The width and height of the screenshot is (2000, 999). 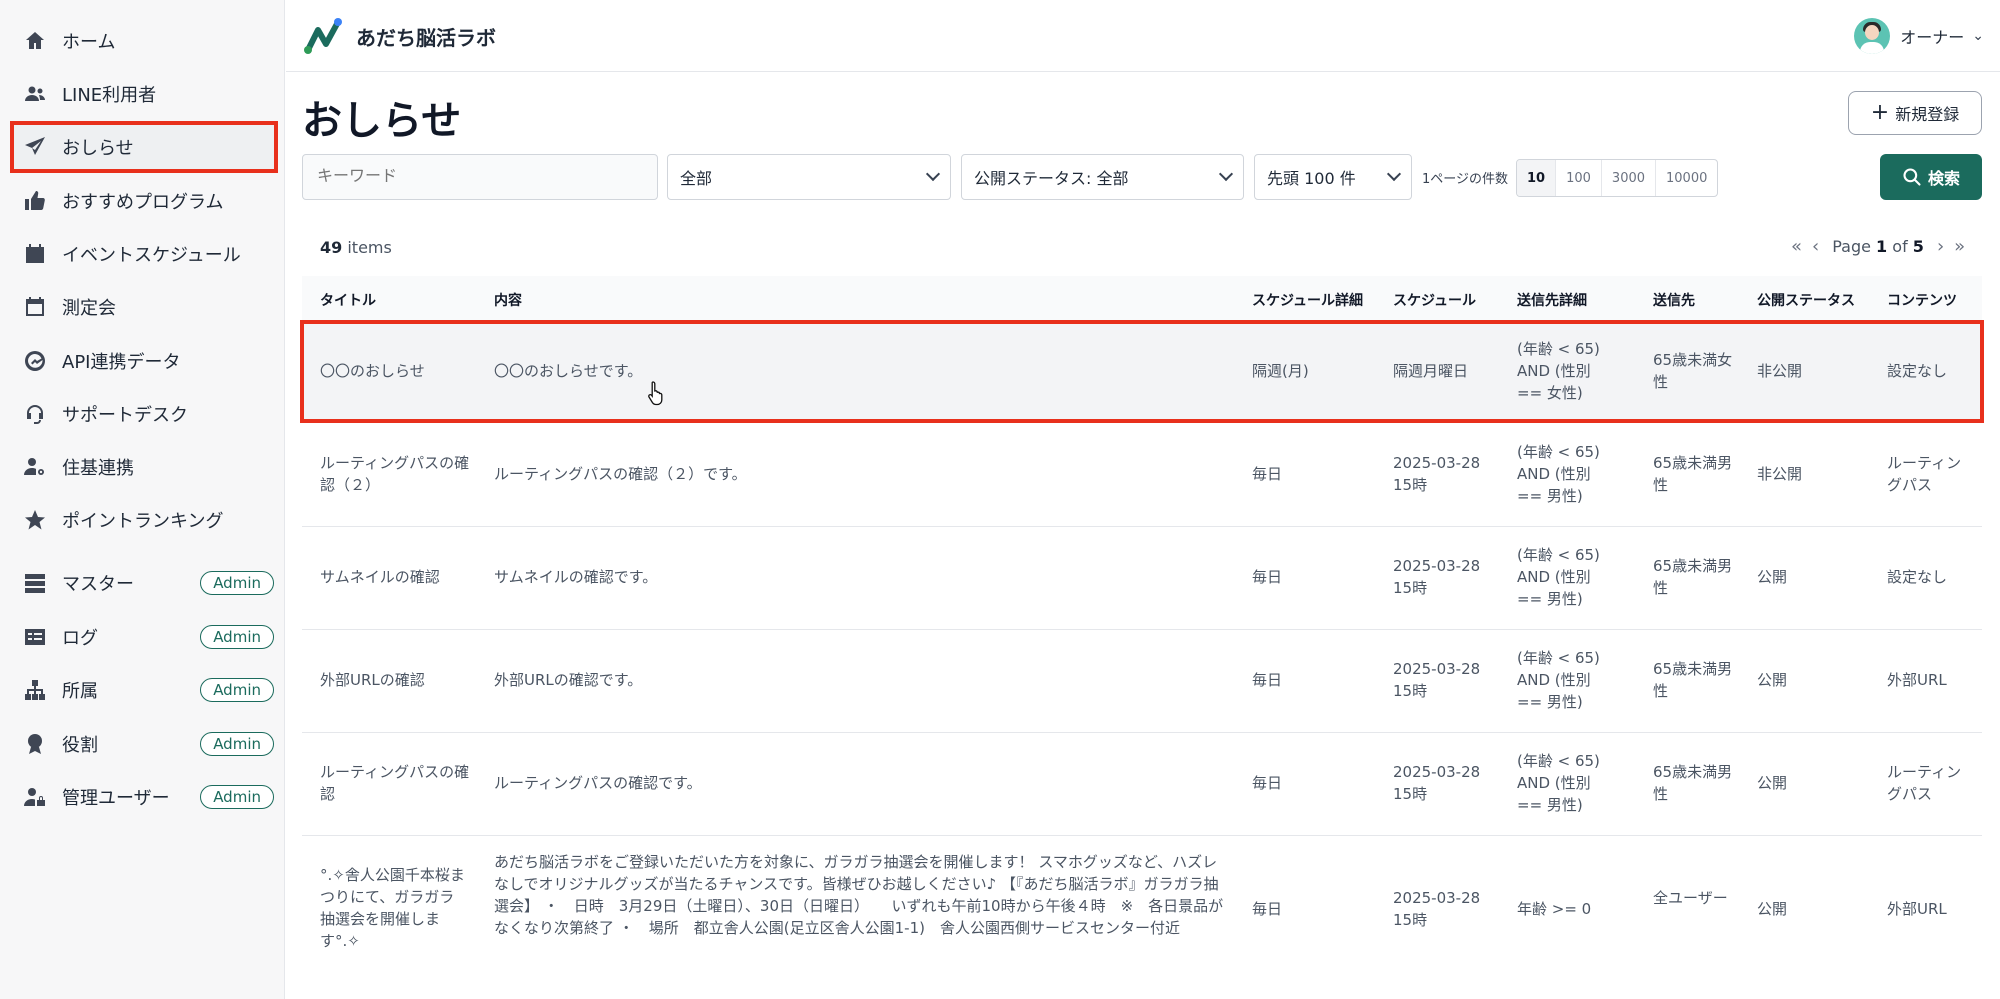 What do you see at coordinates (35, 744) in the screenshot?
I see `medal-icon` at bounding box center [35, 744].